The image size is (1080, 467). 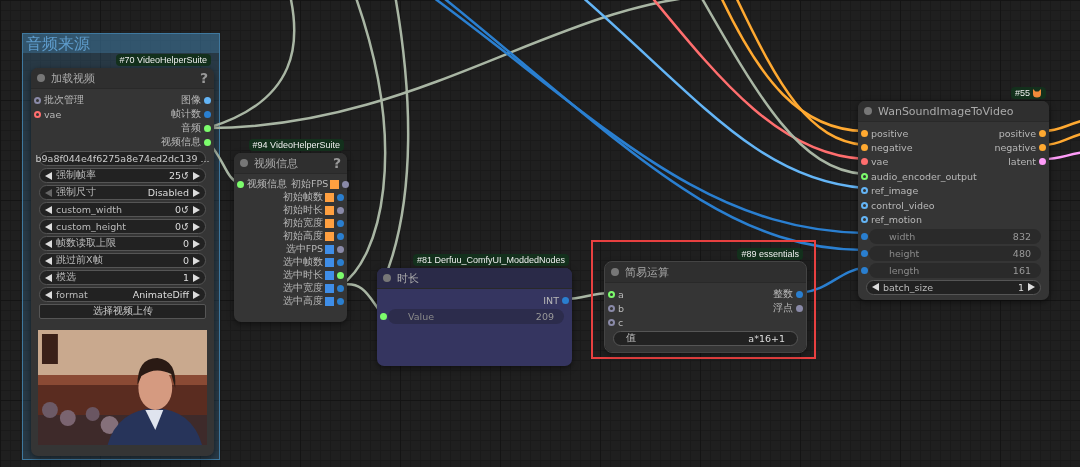 I want to click on input-label: negative, so click(x=892, y=148).